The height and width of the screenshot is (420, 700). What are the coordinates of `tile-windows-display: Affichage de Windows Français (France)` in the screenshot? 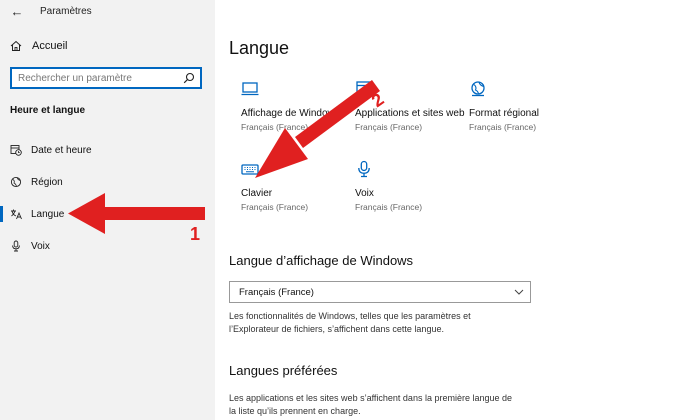 It's located at (296, 106).